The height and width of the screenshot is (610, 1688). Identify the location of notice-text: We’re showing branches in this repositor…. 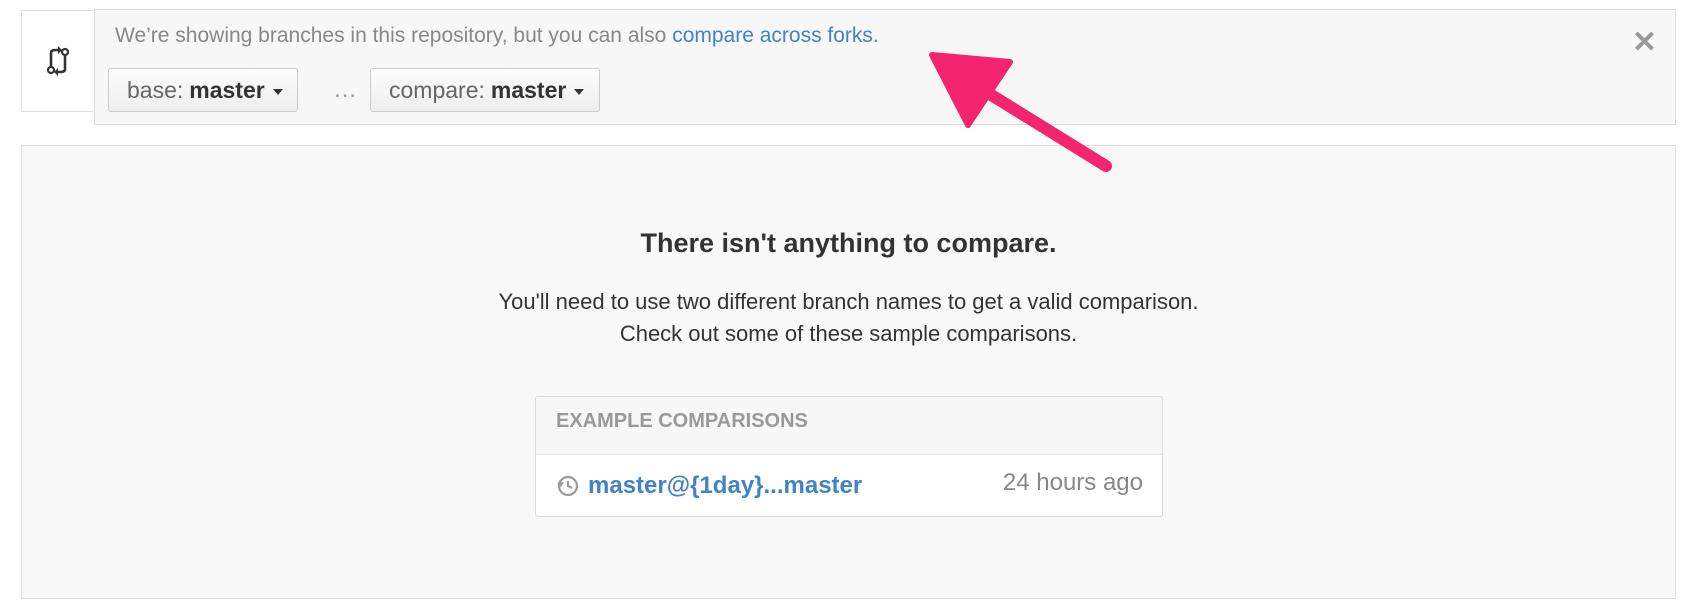
(391, 35).